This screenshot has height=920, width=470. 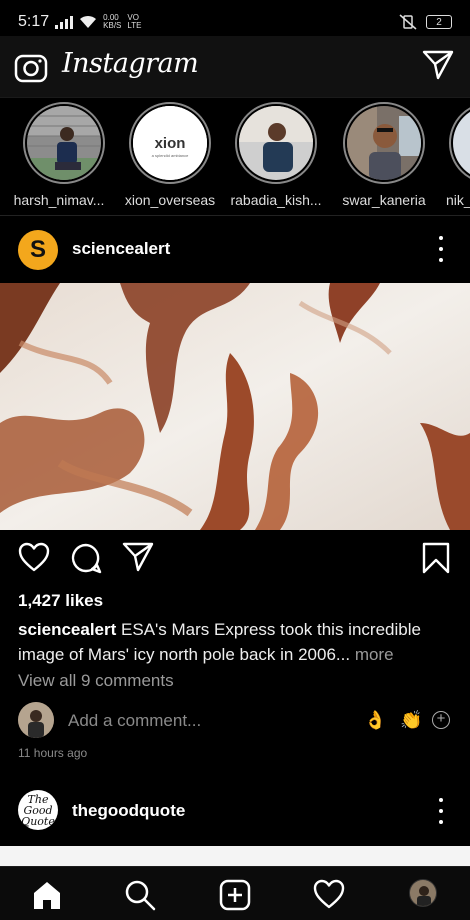 I want to click on story-item: swar_kaneria, so click(x=384, y=155).